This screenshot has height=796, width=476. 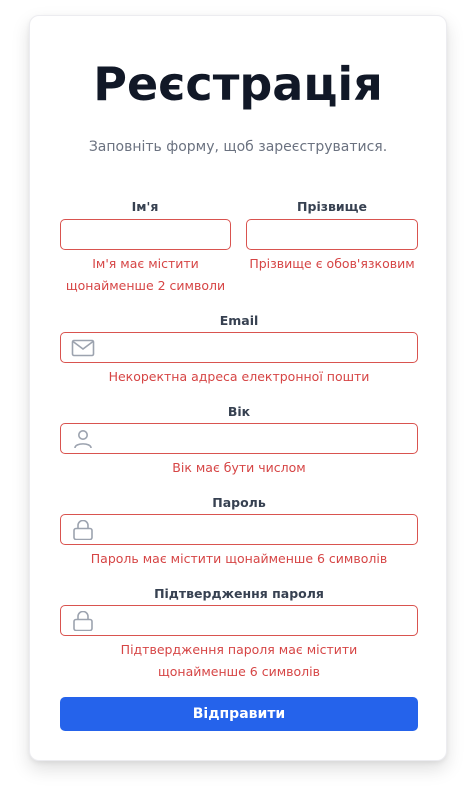 I want to click on password-confirm-input, so click(x=239, y=620).